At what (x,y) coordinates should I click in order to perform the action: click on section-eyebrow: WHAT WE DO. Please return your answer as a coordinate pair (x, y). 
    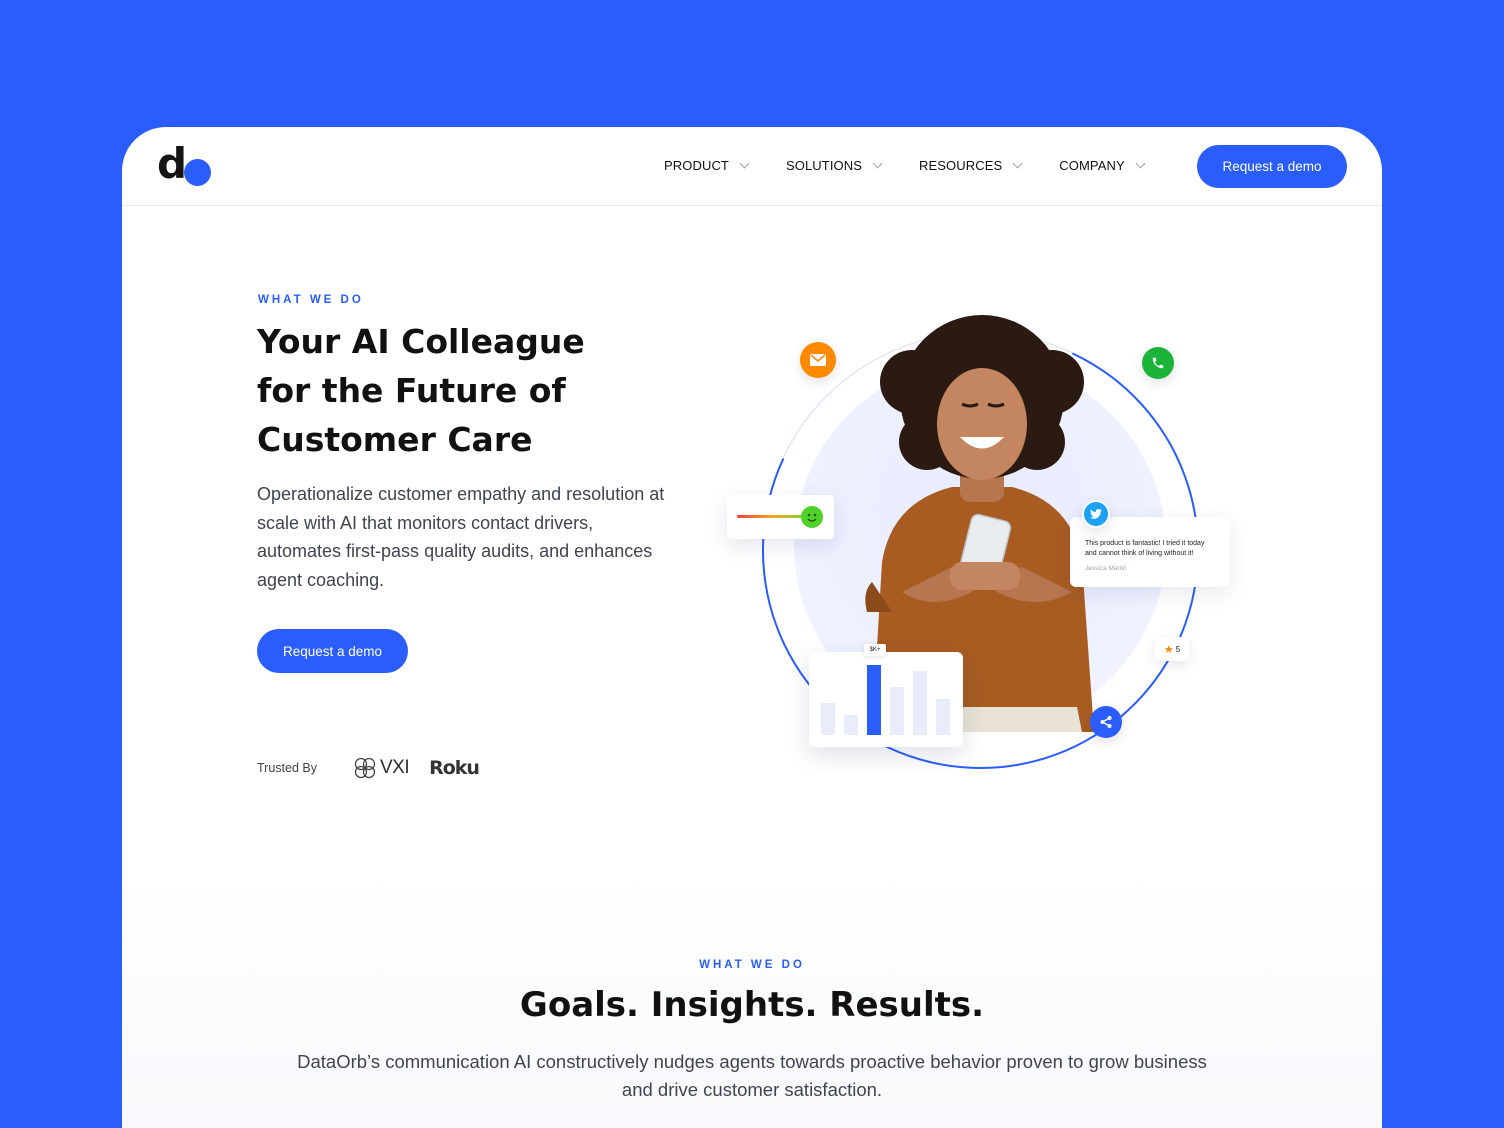
    Looking at the image, I should click on (752, 965).